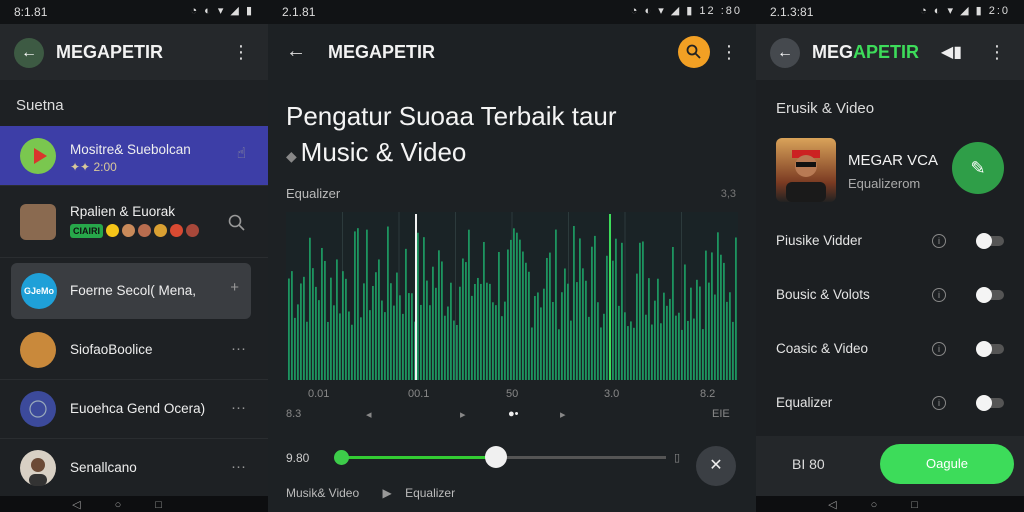 The width and height of the screenshot is (1024, 512). Describe the element at coordinates (512, 296) in the screenshot. I see `equalizer-waveform` at that location.